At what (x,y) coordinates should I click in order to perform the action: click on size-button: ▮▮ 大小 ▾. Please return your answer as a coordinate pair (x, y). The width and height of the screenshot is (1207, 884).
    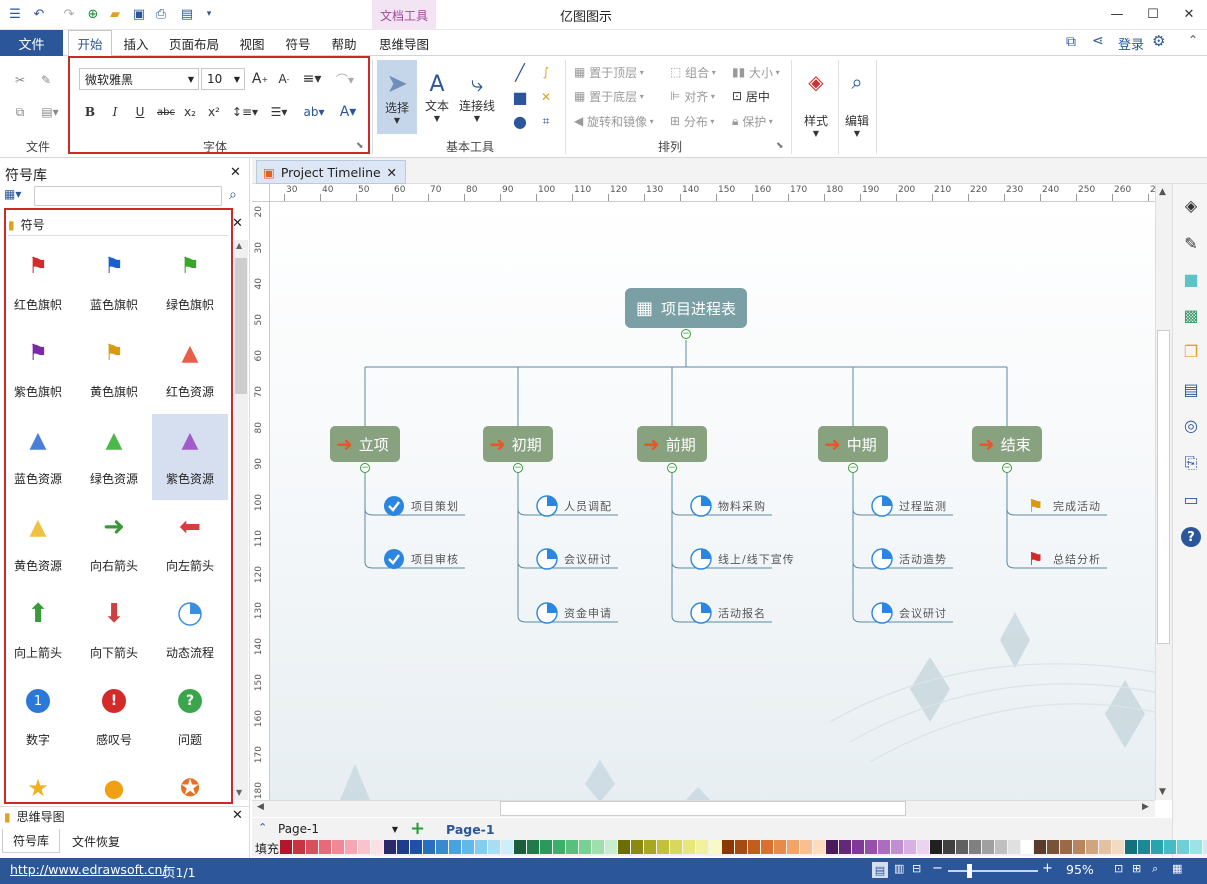
    Looking at the image, I should click on (756, 72).